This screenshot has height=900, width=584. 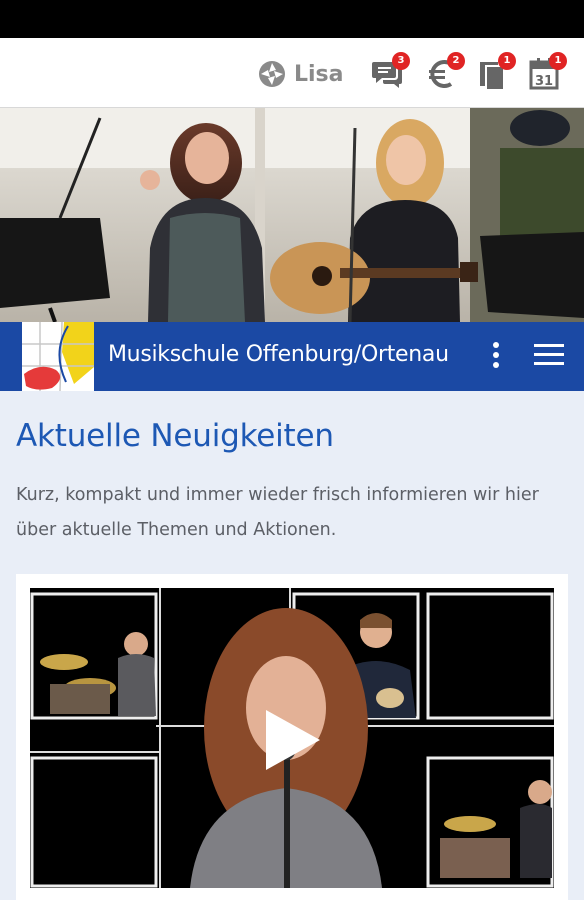 I want to click on more-vert-icon, so click(x=496, y=357).